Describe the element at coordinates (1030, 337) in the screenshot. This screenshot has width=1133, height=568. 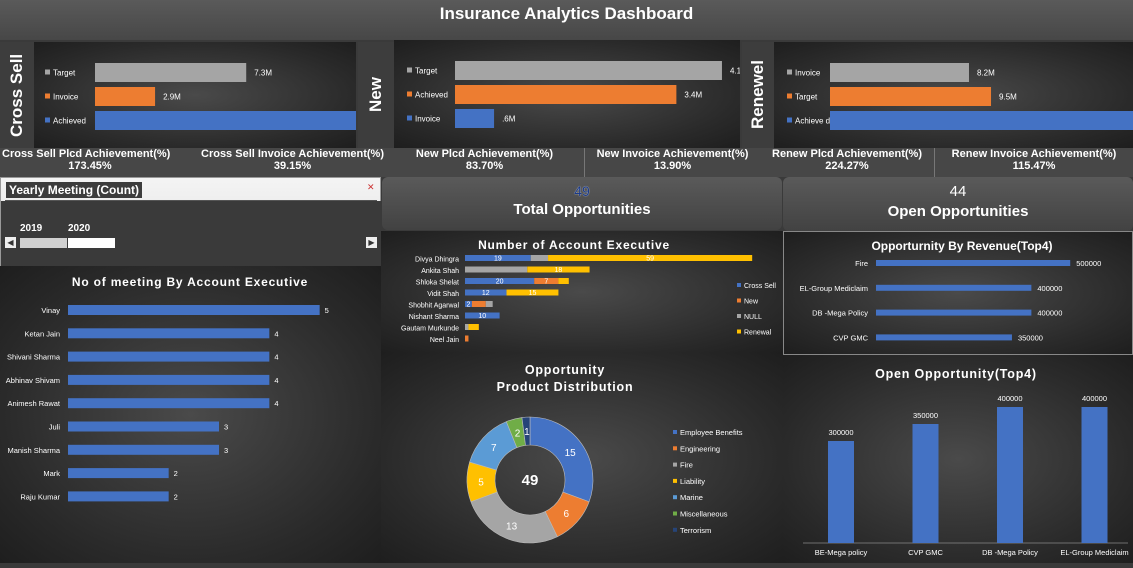
I see `data-label: 350000` at that location.